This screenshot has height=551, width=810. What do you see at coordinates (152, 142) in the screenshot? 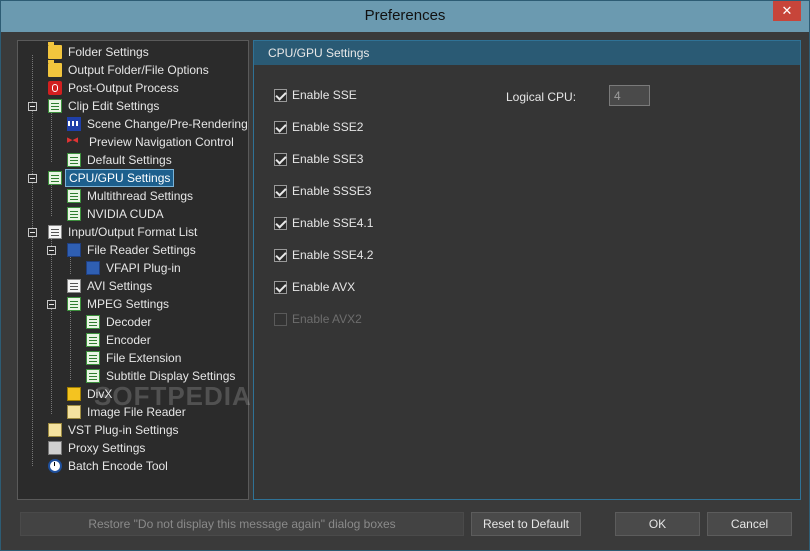
I see `tree-item-preview-navigation: Preview Navigation Control` at bounding box center [152, 142].